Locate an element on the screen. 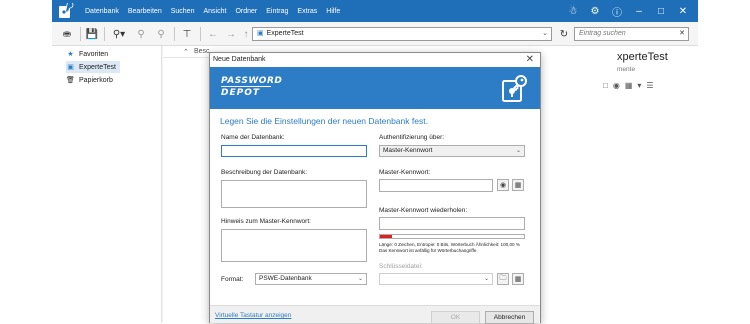 This screenshot has height=324, width=750. refresh-icon: ↻ is located at coordinates (564, 34).